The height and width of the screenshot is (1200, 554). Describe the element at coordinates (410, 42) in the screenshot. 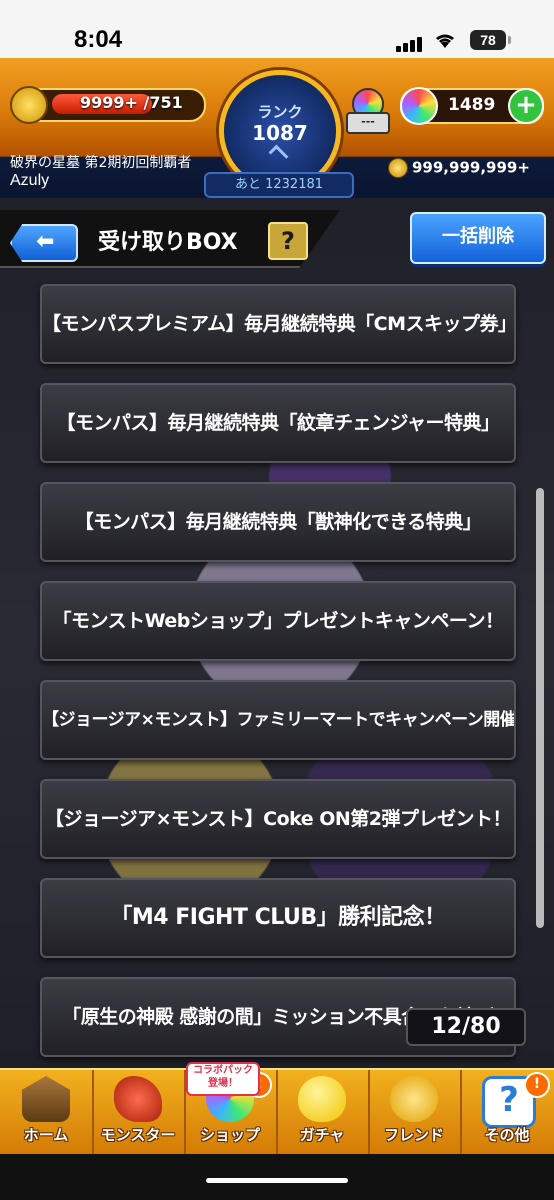

I see `signal-icon` at that location.